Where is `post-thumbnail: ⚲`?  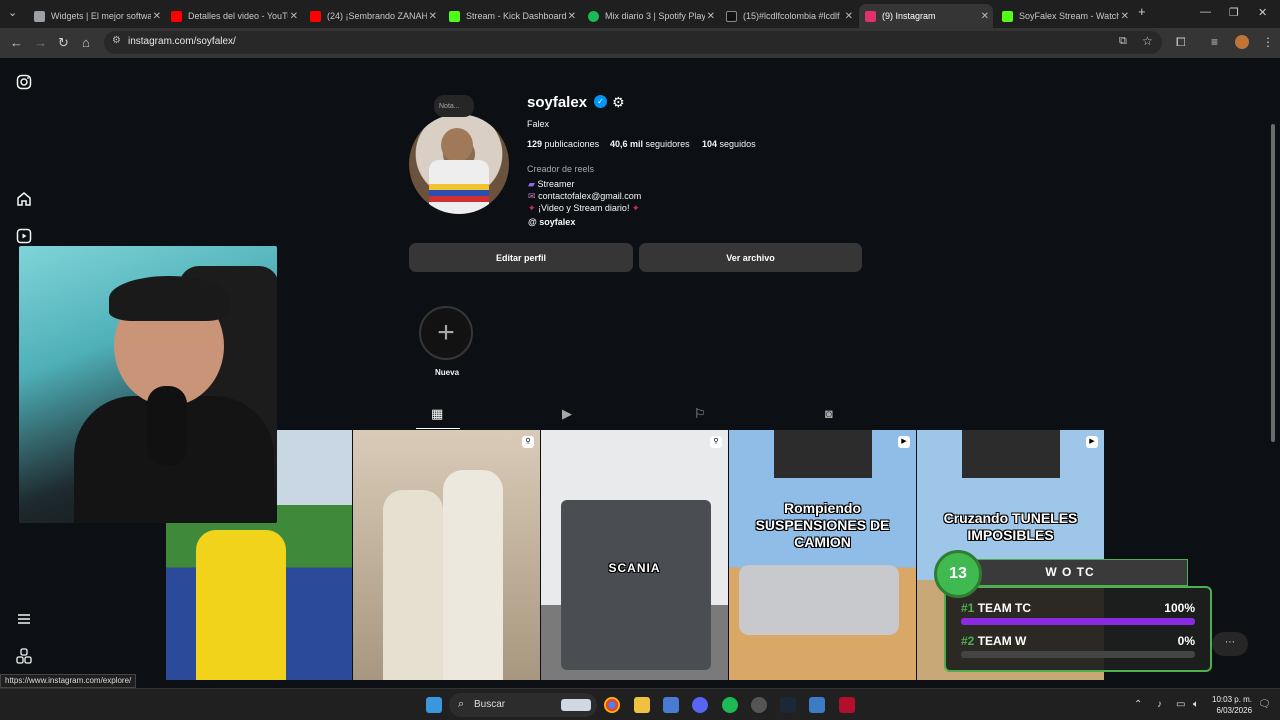
post-thumbnail: ⚲ is located at coordinates (446, 555).